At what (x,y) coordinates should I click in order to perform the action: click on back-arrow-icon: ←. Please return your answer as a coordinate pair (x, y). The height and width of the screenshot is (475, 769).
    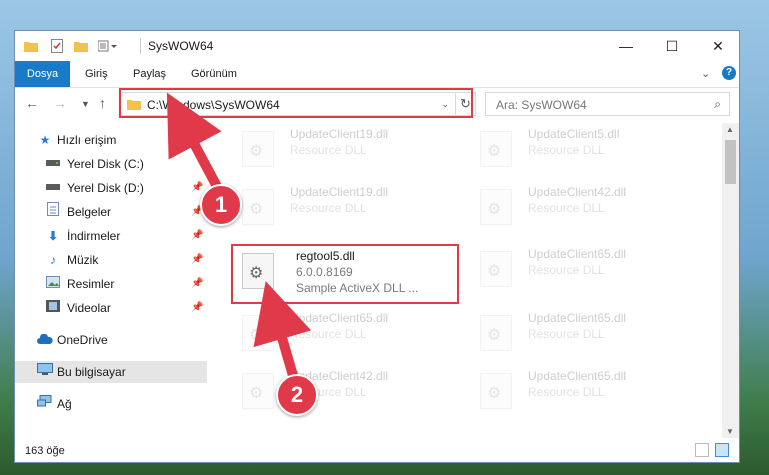
    Looking at the image, I should click on (32, 103).